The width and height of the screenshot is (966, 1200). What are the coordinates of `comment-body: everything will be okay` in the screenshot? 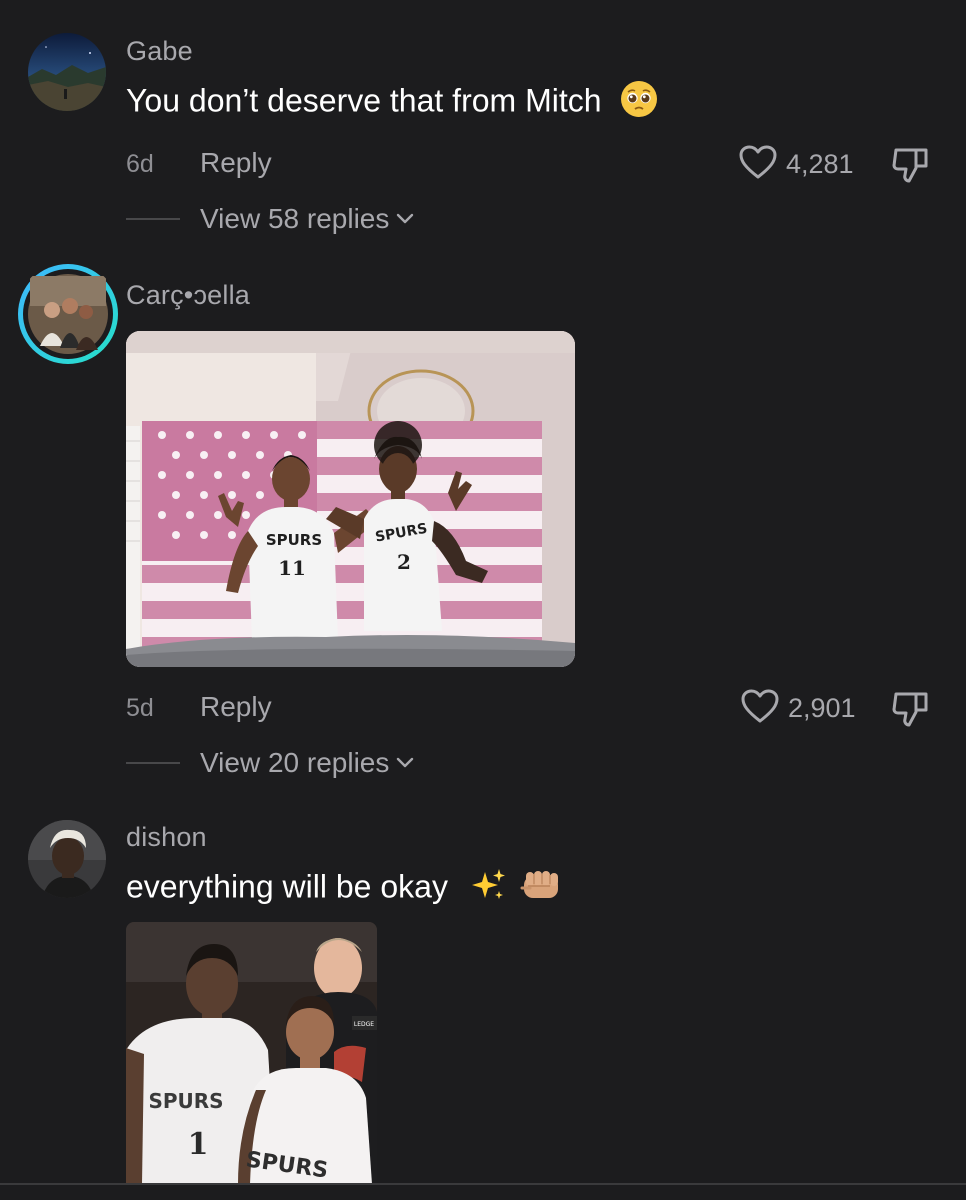 It's located at (287, 886).